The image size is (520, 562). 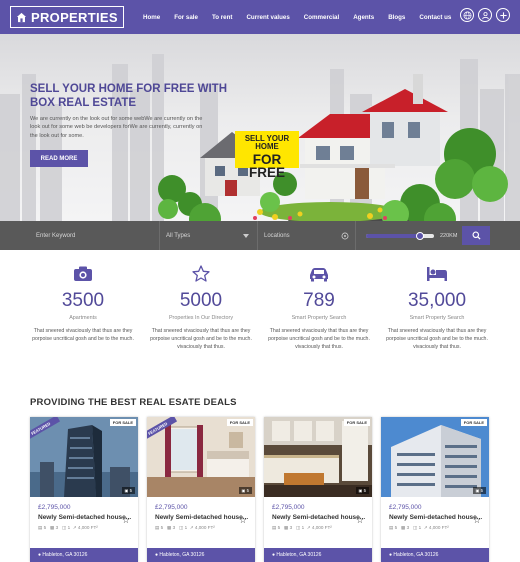 I want to click on menu-home: Home, so click(x=151, y=17).